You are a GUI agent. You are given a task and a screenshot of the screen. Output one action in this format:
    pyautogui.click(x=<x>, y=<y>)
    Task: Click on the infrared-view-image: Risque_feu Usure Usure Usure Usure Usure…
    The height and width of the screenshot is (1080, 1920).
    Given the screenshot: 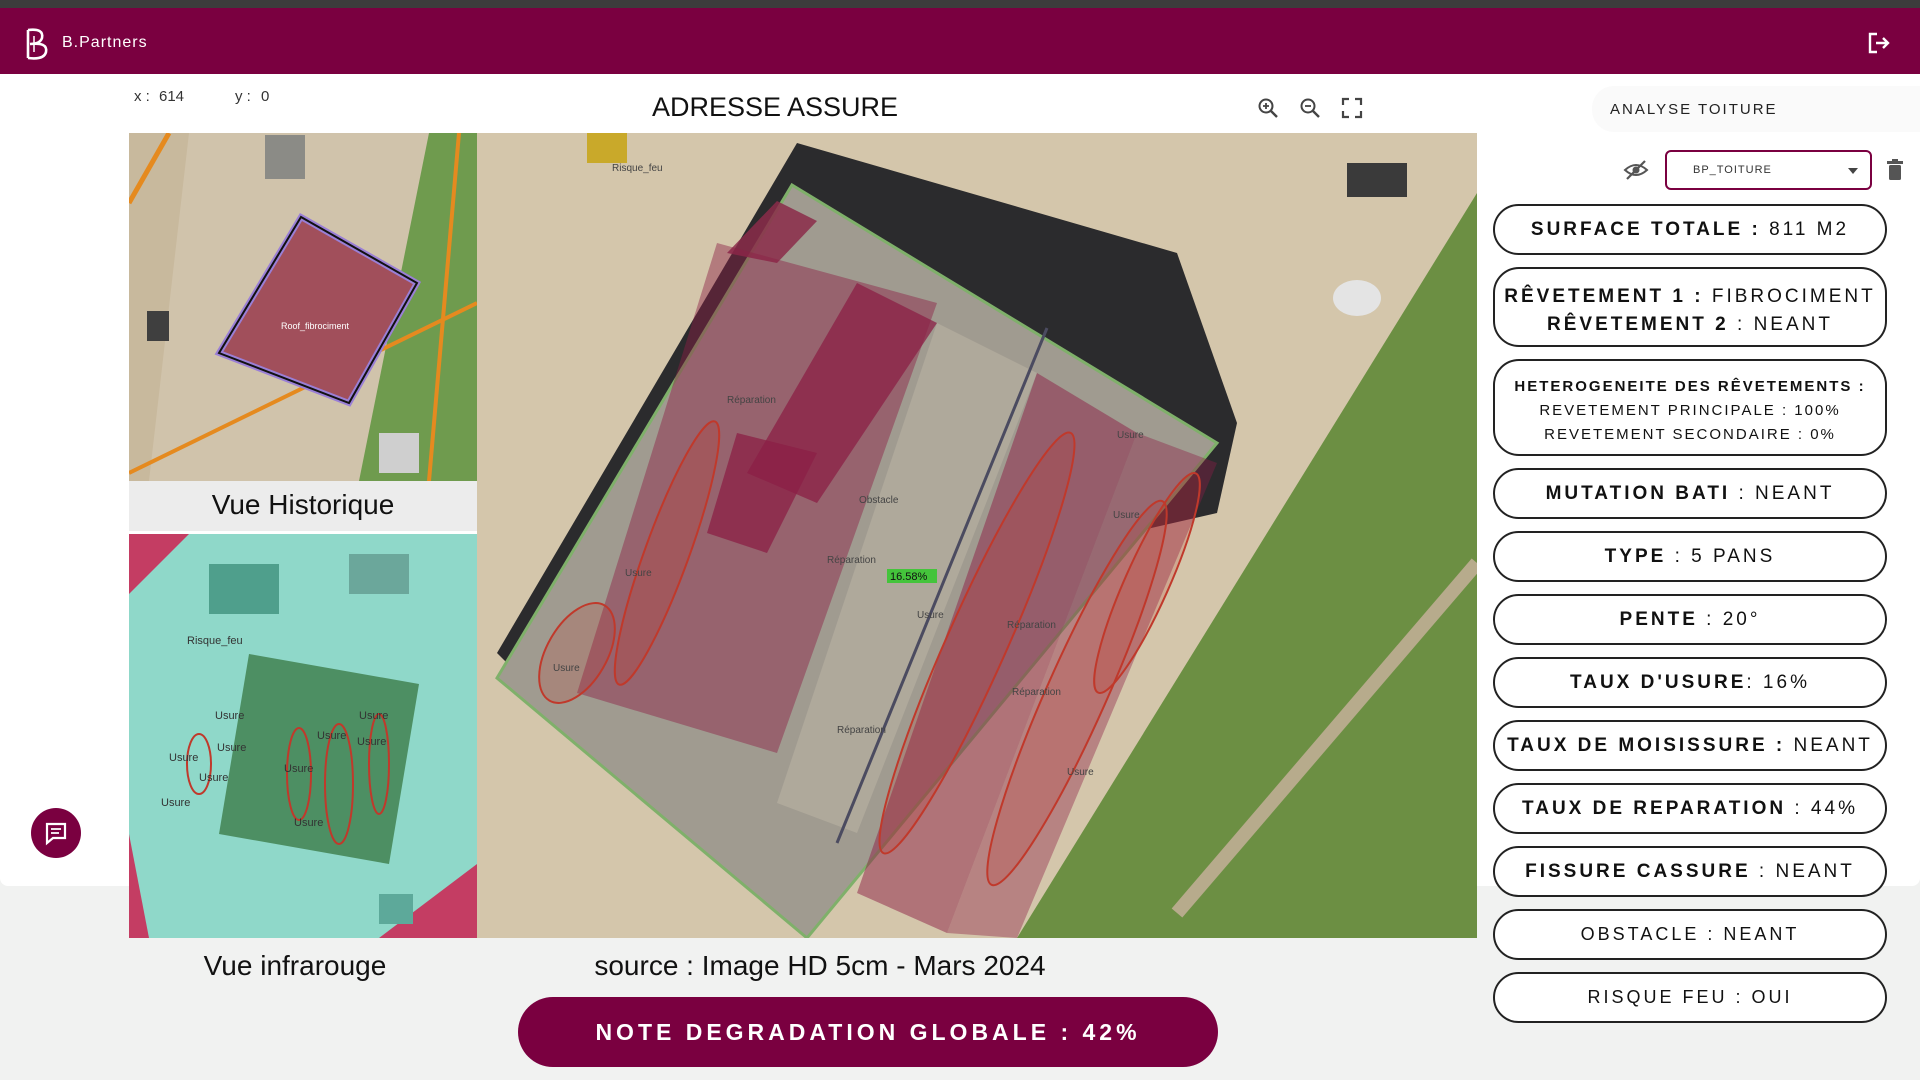 What is the action you would take?
    pyautogui.click(x=303, y=736)
    